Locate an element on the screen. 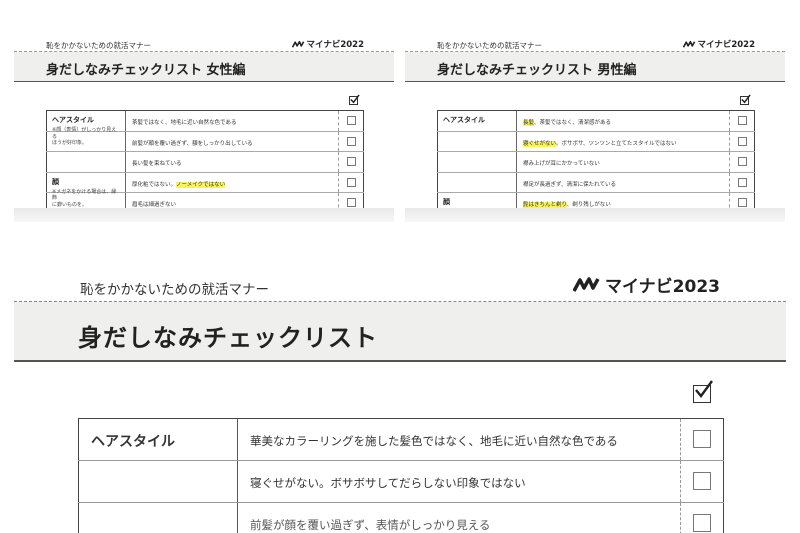 Image resolution: width=800 pixels, height=533 pixels. table-row: 襟み上げが耳にかかっていない is located at coordinates (596, 162).